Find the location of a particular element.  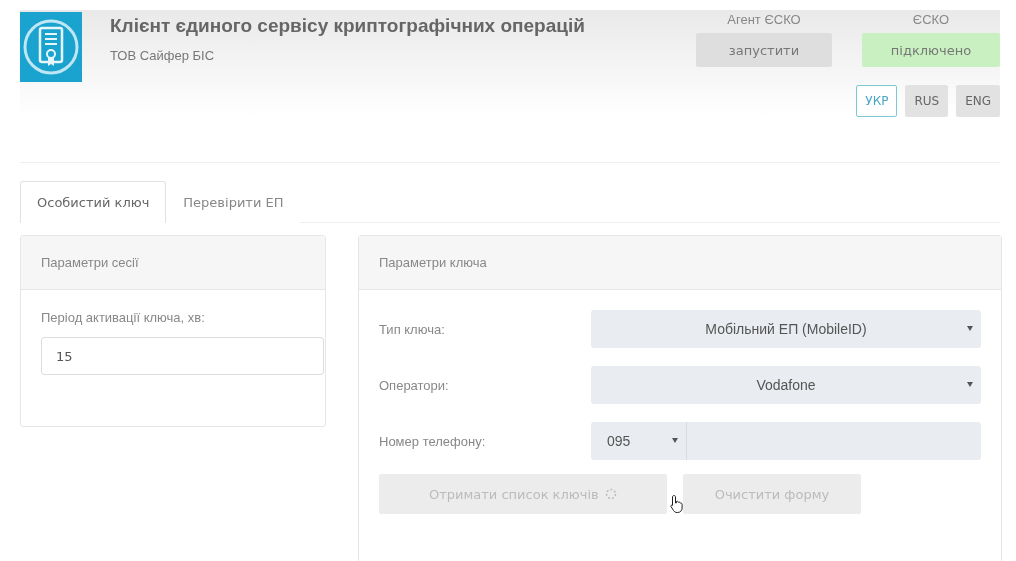

hand-cursor-icon is located at coordinates (677, 504).